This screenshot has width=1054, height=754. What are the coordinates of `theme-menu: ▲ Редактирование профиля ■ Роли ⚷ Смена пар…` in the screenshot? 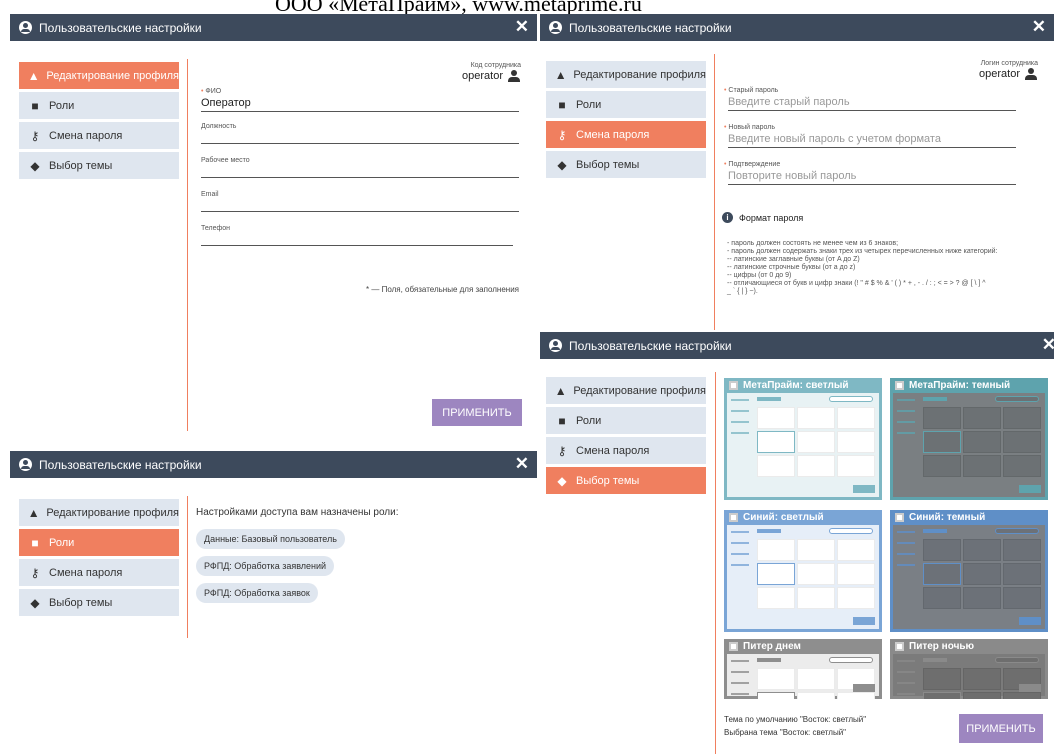 It's located at (626, 437).